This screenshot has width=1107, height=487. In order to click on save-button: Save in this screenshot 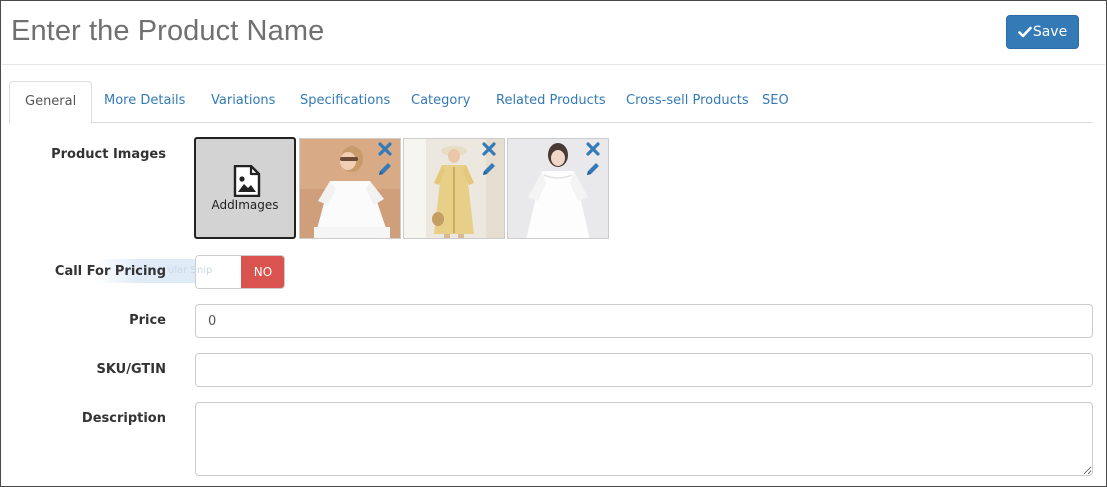, I will do `click(1042, 32)`.